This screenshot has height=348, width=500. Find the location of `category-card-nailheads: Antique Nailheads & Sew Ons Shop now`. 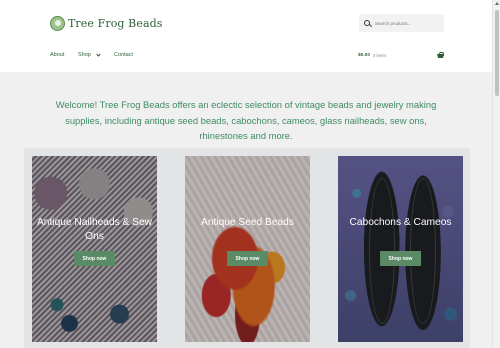

category-card-nailheads: Antique Nailheads & Sew Ons Shop now is located at coordinates (94, 249).